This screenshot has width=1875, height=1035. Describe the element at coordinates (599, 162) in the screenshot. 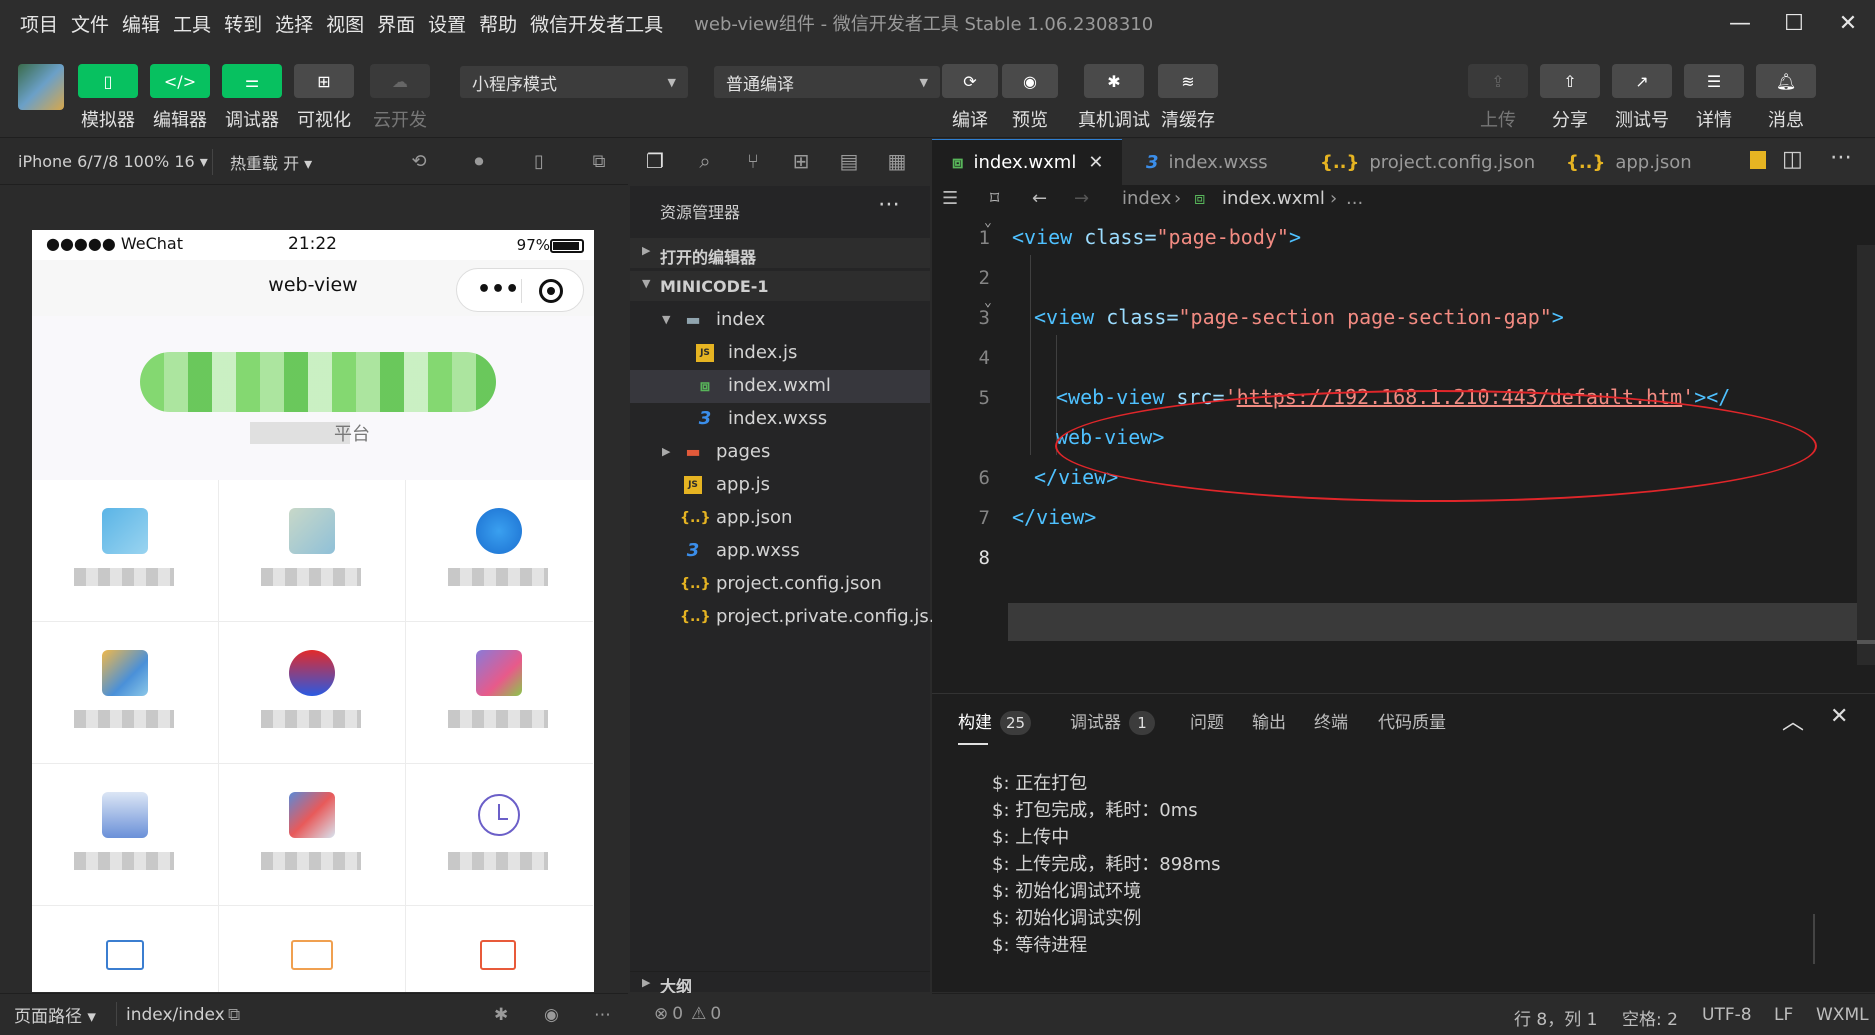

I see `window-icon: ⧉` at that location.